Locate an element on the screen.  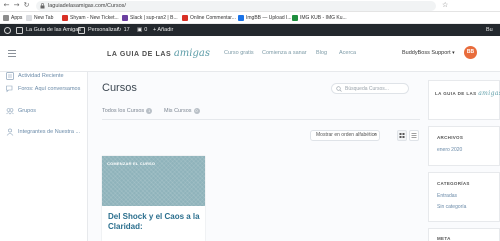
lock-icon is located at coordinates (42, 6).